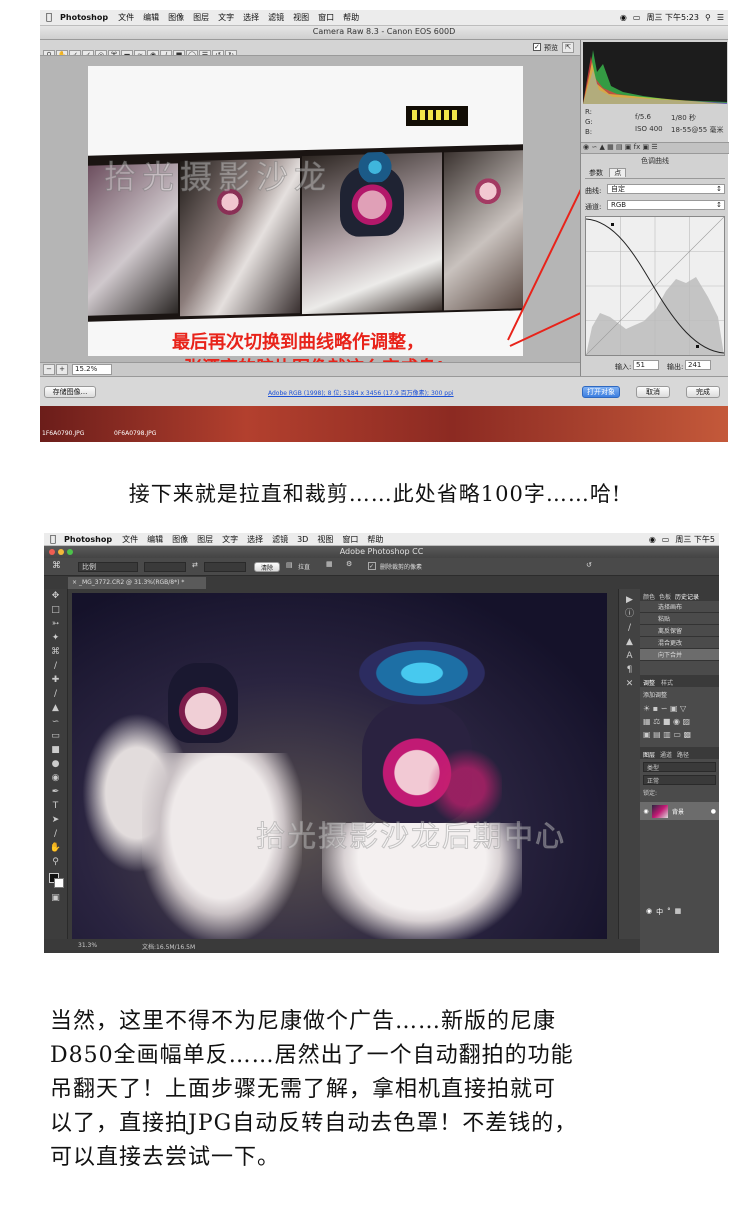 This screenshot has height=1220, width=750. I want to click on ratio-select: 比例, so click(108, 567).